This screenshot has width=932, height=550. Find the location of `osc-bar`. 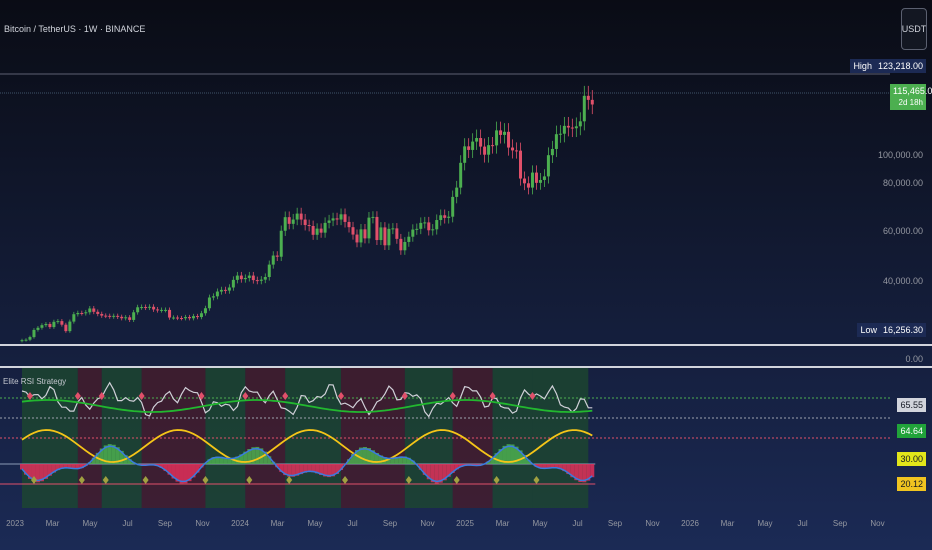

osc-bar is located at coordinates (592, 471).